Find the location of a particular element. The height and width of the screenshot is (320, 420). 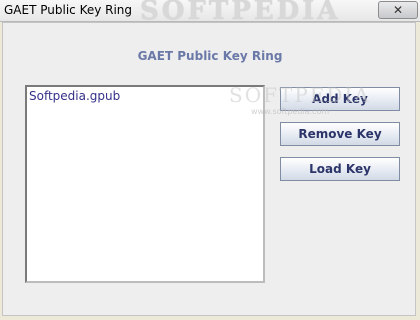

list-item: Softpedia.gpub is located at coordinates (74, 96).